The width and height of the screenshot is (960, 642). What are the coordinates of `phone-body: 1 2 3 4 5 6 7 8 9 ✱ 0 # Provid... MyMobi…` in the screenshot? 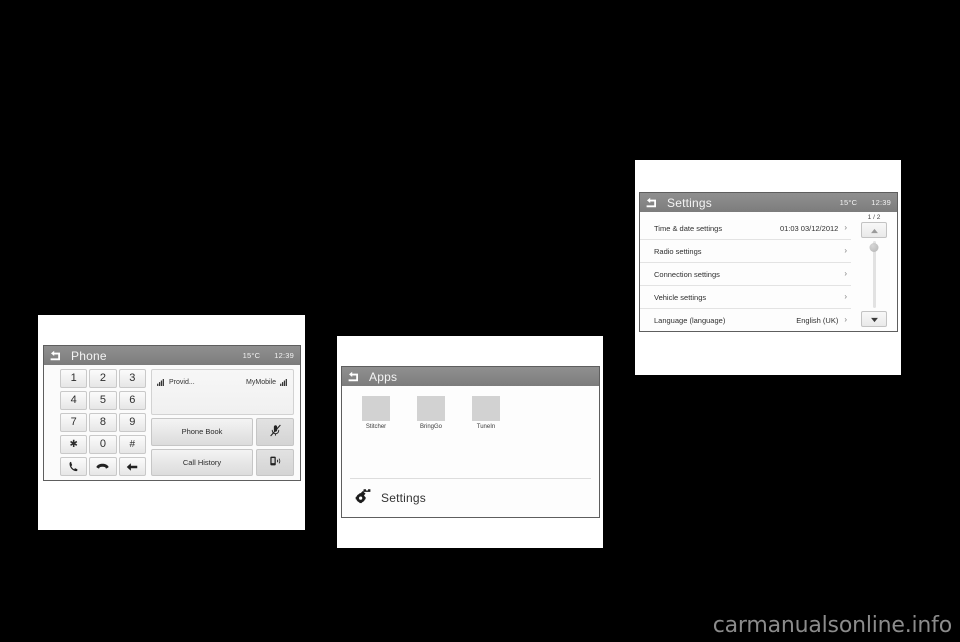 It's located at (172, 422).